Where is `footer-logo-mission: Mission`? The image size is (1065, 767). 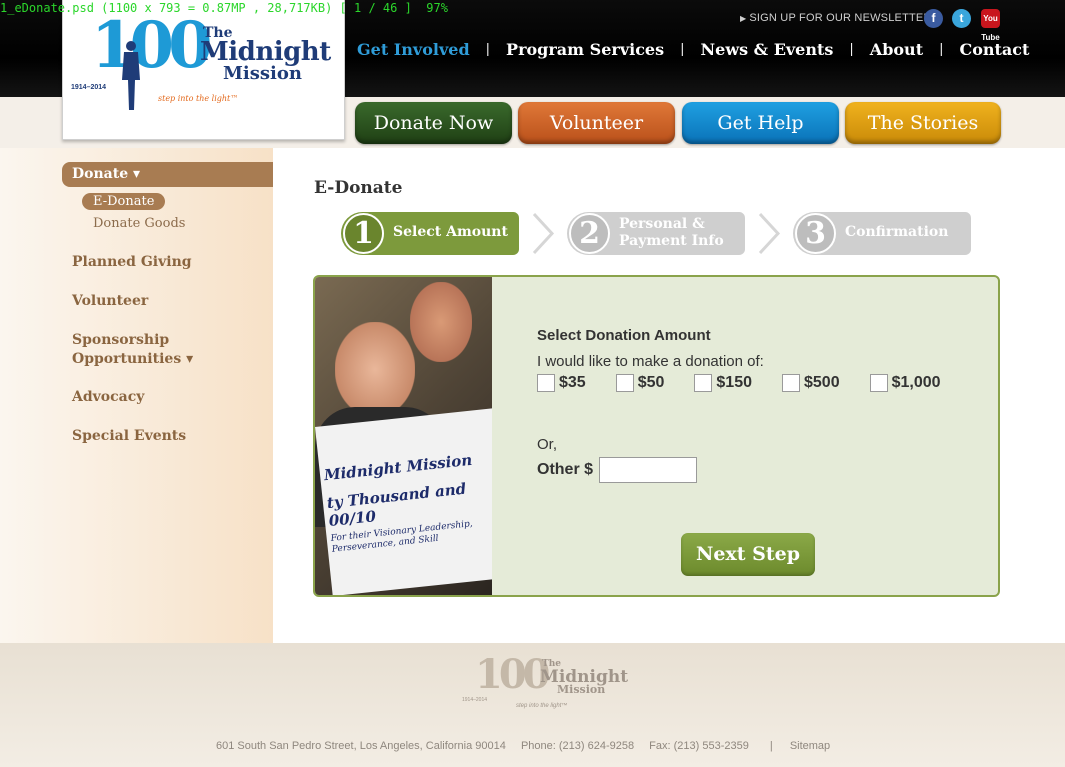 footer-logo-mission: Mission is located at coordinates (581, 689).